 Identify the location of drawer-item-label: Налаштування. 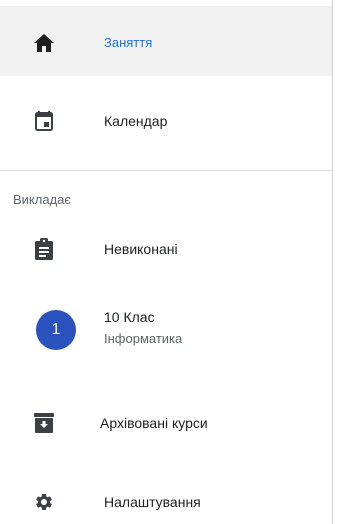
(152, 502).